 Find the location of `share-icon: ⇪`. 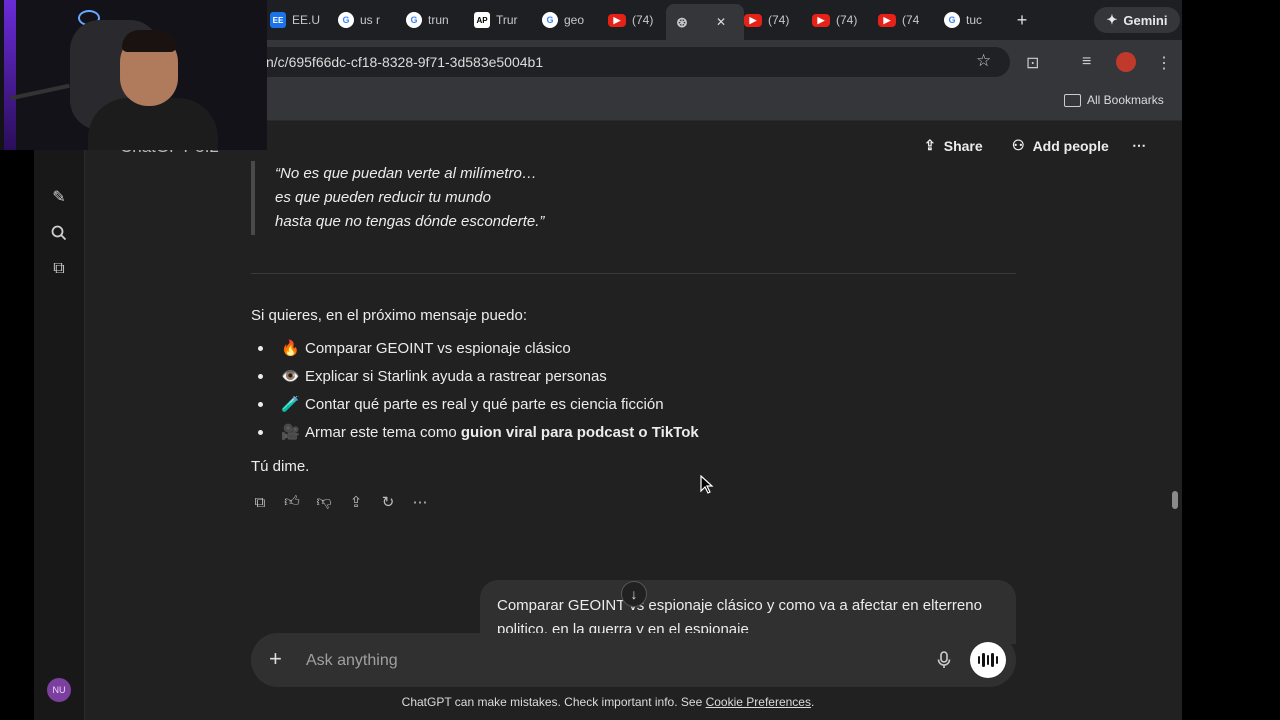

share-icon: ⇪ is located at coordinates (930, 145).